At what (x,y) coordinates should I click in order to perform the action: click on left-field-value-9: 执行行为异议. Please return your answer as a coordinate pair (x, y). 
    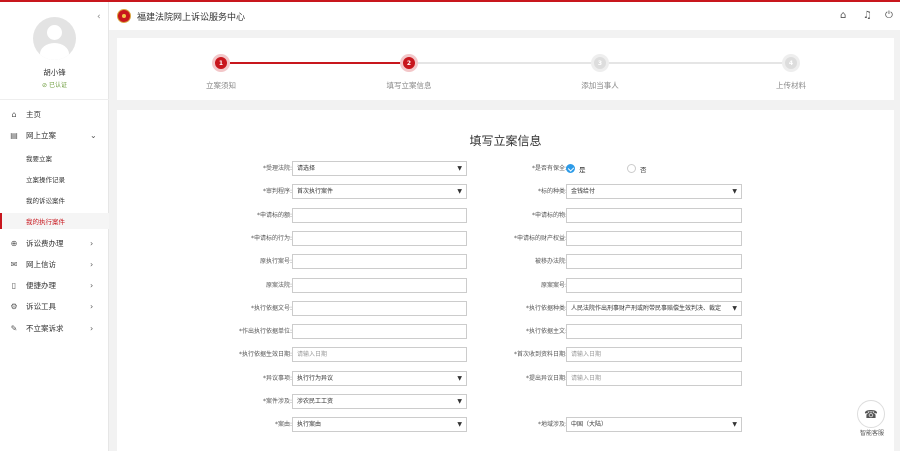
    Looking at the image, I should click on (315, 378).